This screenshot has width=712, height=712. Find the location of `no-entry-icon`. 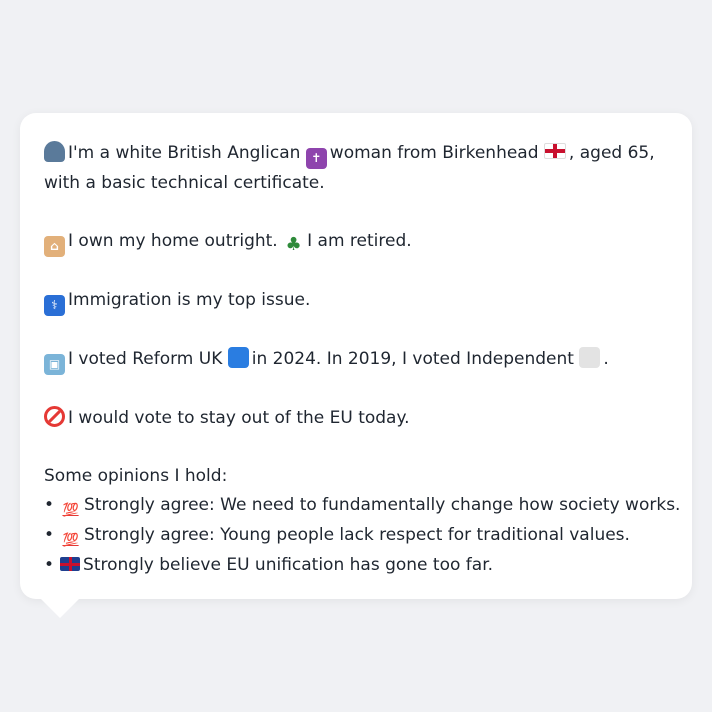

no-entry-icon is located at coordinates (54, 416).